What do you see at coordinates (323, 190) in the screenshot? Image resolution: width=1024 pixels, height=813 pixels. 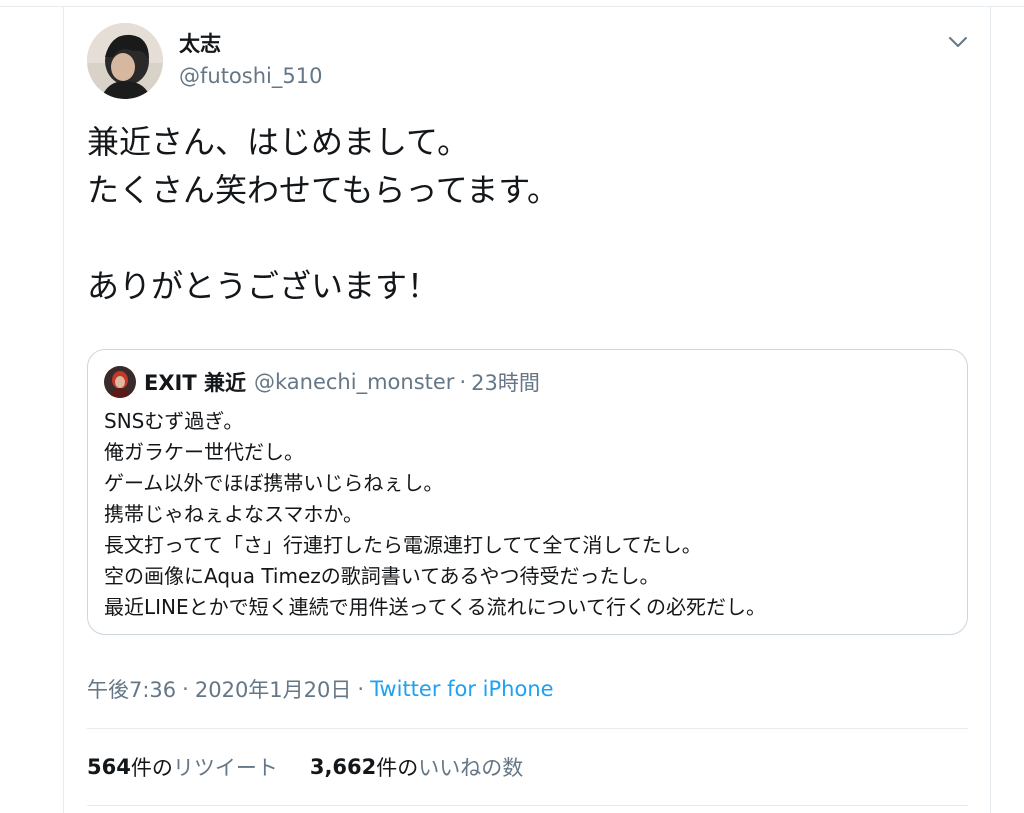 I see `tweet-text-line: たくさん笑わせてもらってます。` at bounding box center [323, 190].